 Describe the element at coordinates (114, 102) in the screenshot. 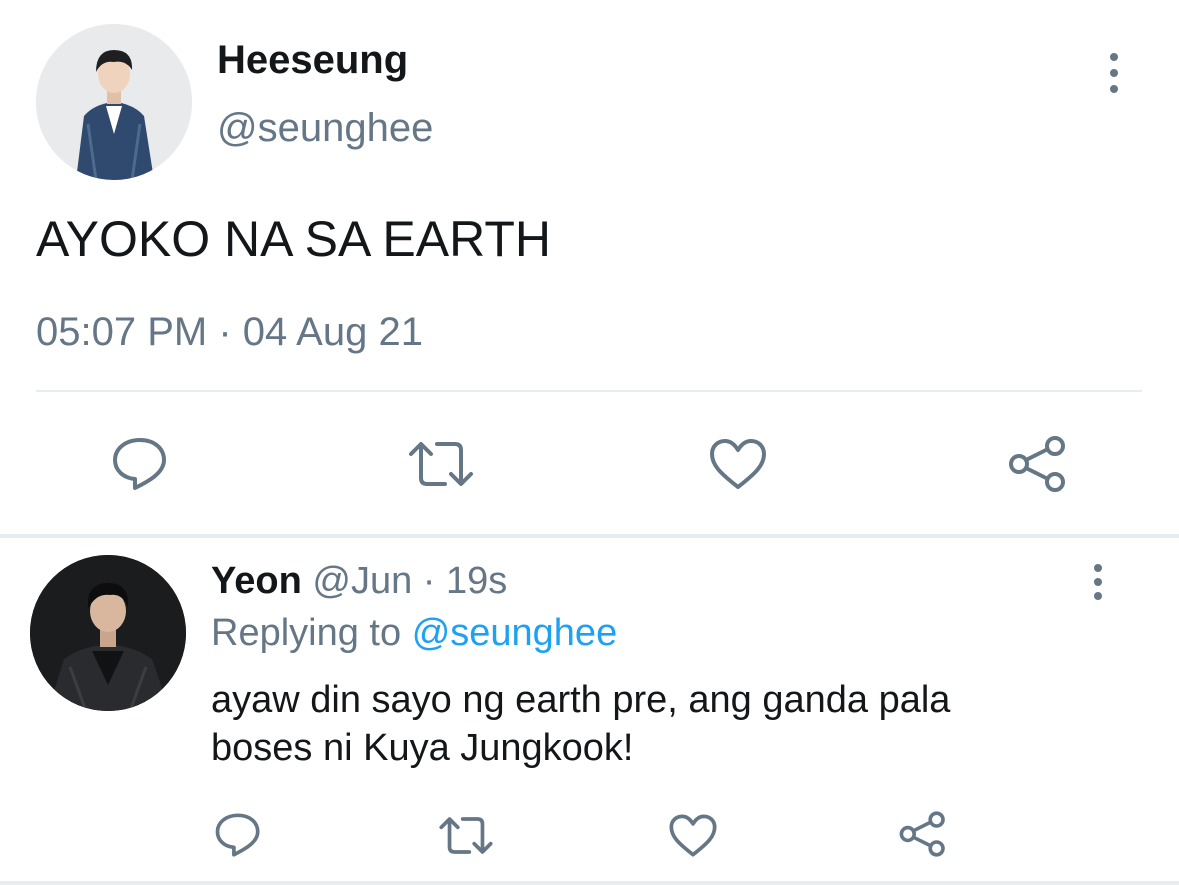

I see `main-author-avatar` at that location.